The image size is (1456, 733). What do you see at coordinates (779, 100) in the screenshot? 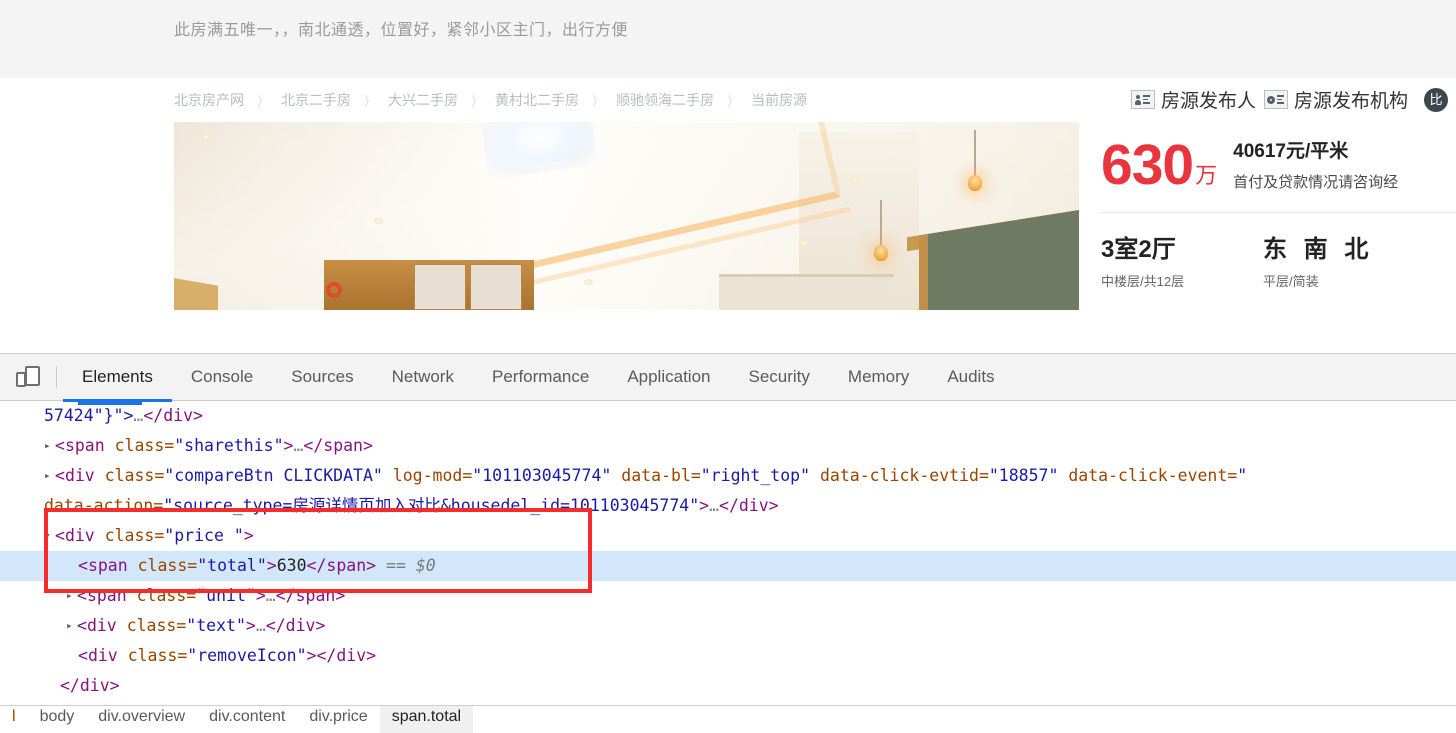
I see `breadcrumb-item-current: 当前房源` at bounding box center [779, 100].